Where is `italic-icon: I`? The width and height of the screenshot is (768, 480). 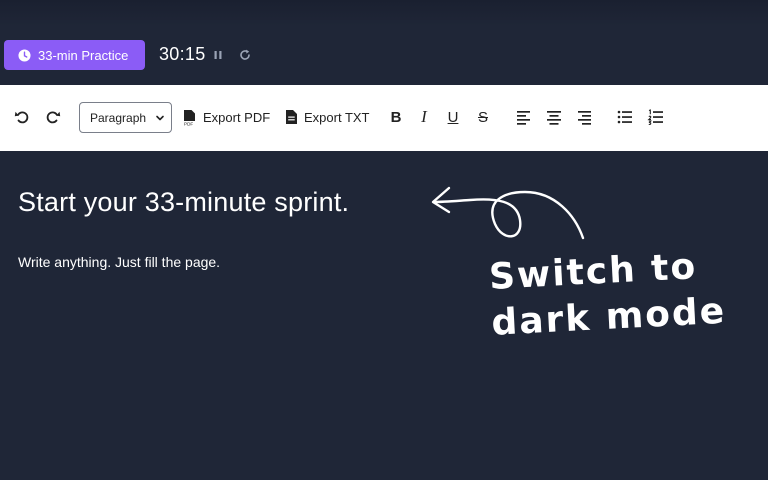
italic-icon: I is located at coordinates (424, 116).